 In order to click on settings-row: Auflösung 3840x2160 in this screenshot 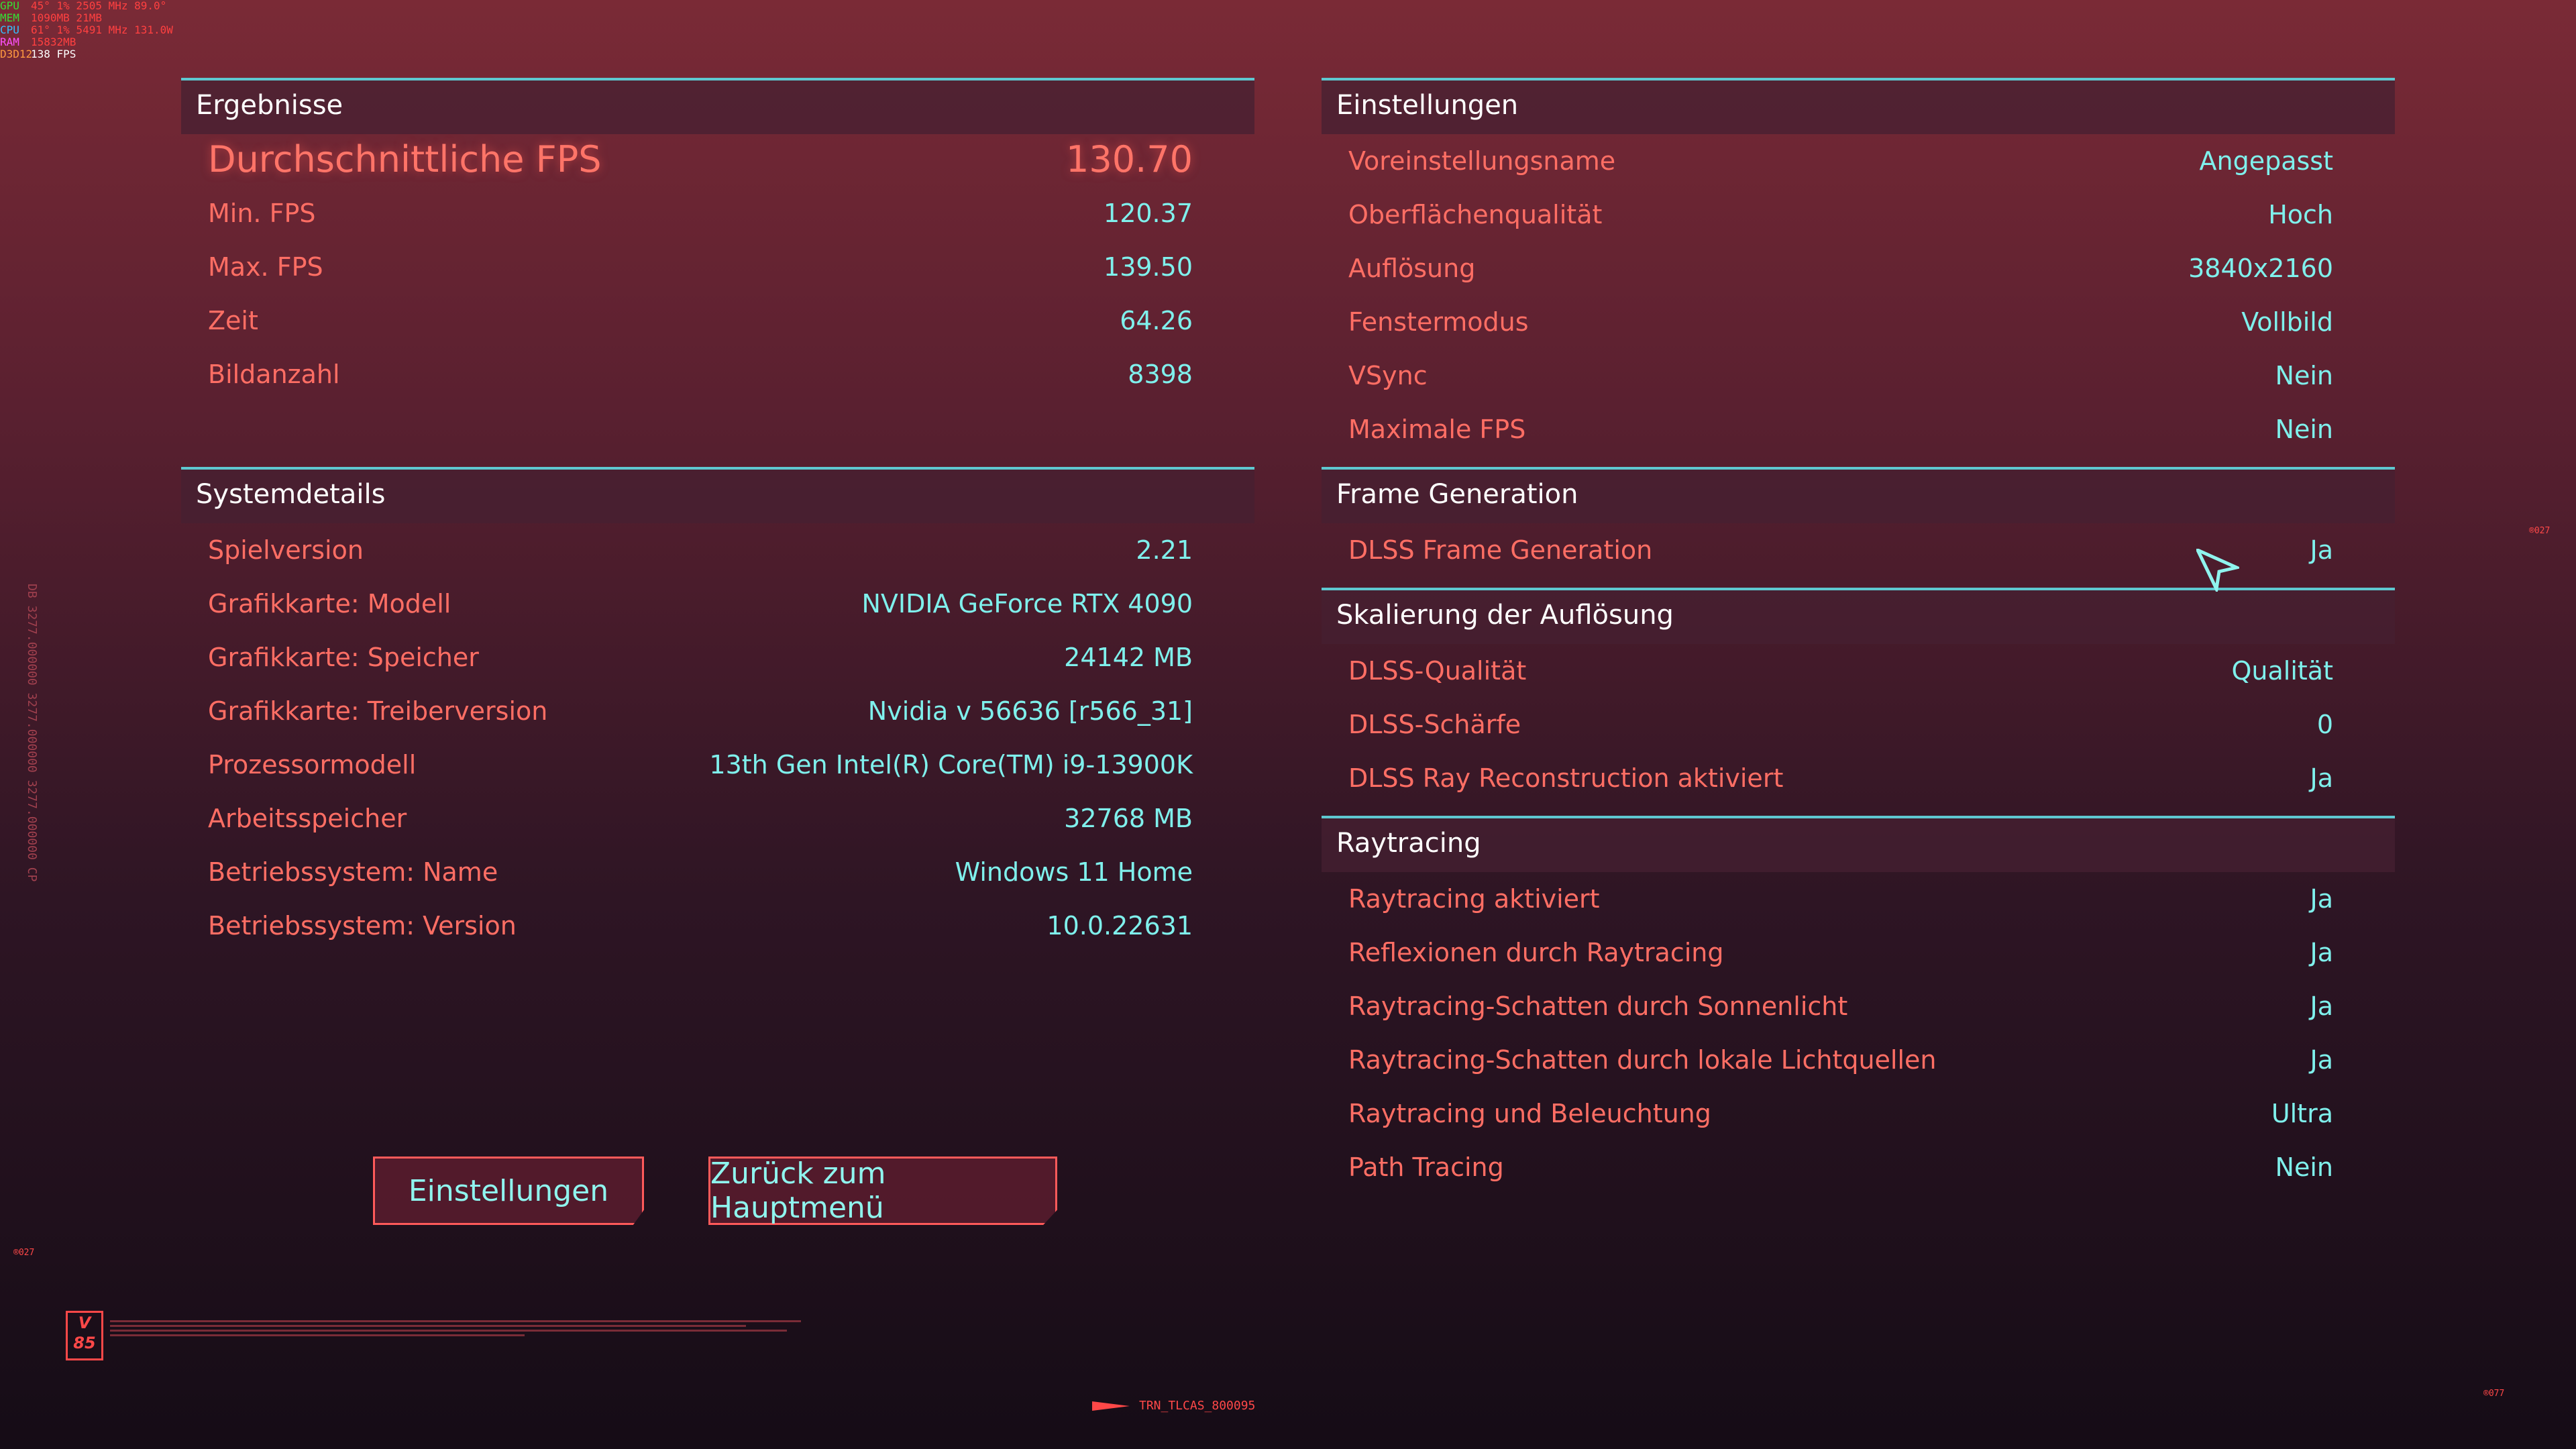, I will do `click(1840, 268)`.